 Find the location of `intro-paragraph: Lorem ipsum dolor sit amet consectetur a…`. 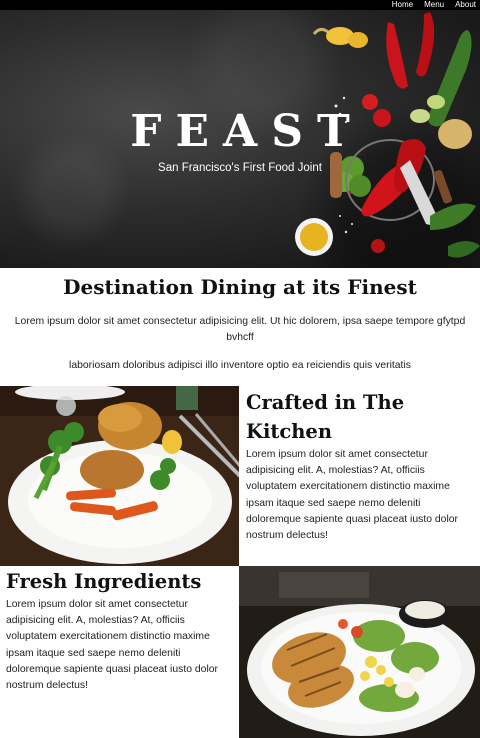

intro-paragraph: Lorem ipsum dolor sit amet consectetur a… is located at coordinates (240, 329).